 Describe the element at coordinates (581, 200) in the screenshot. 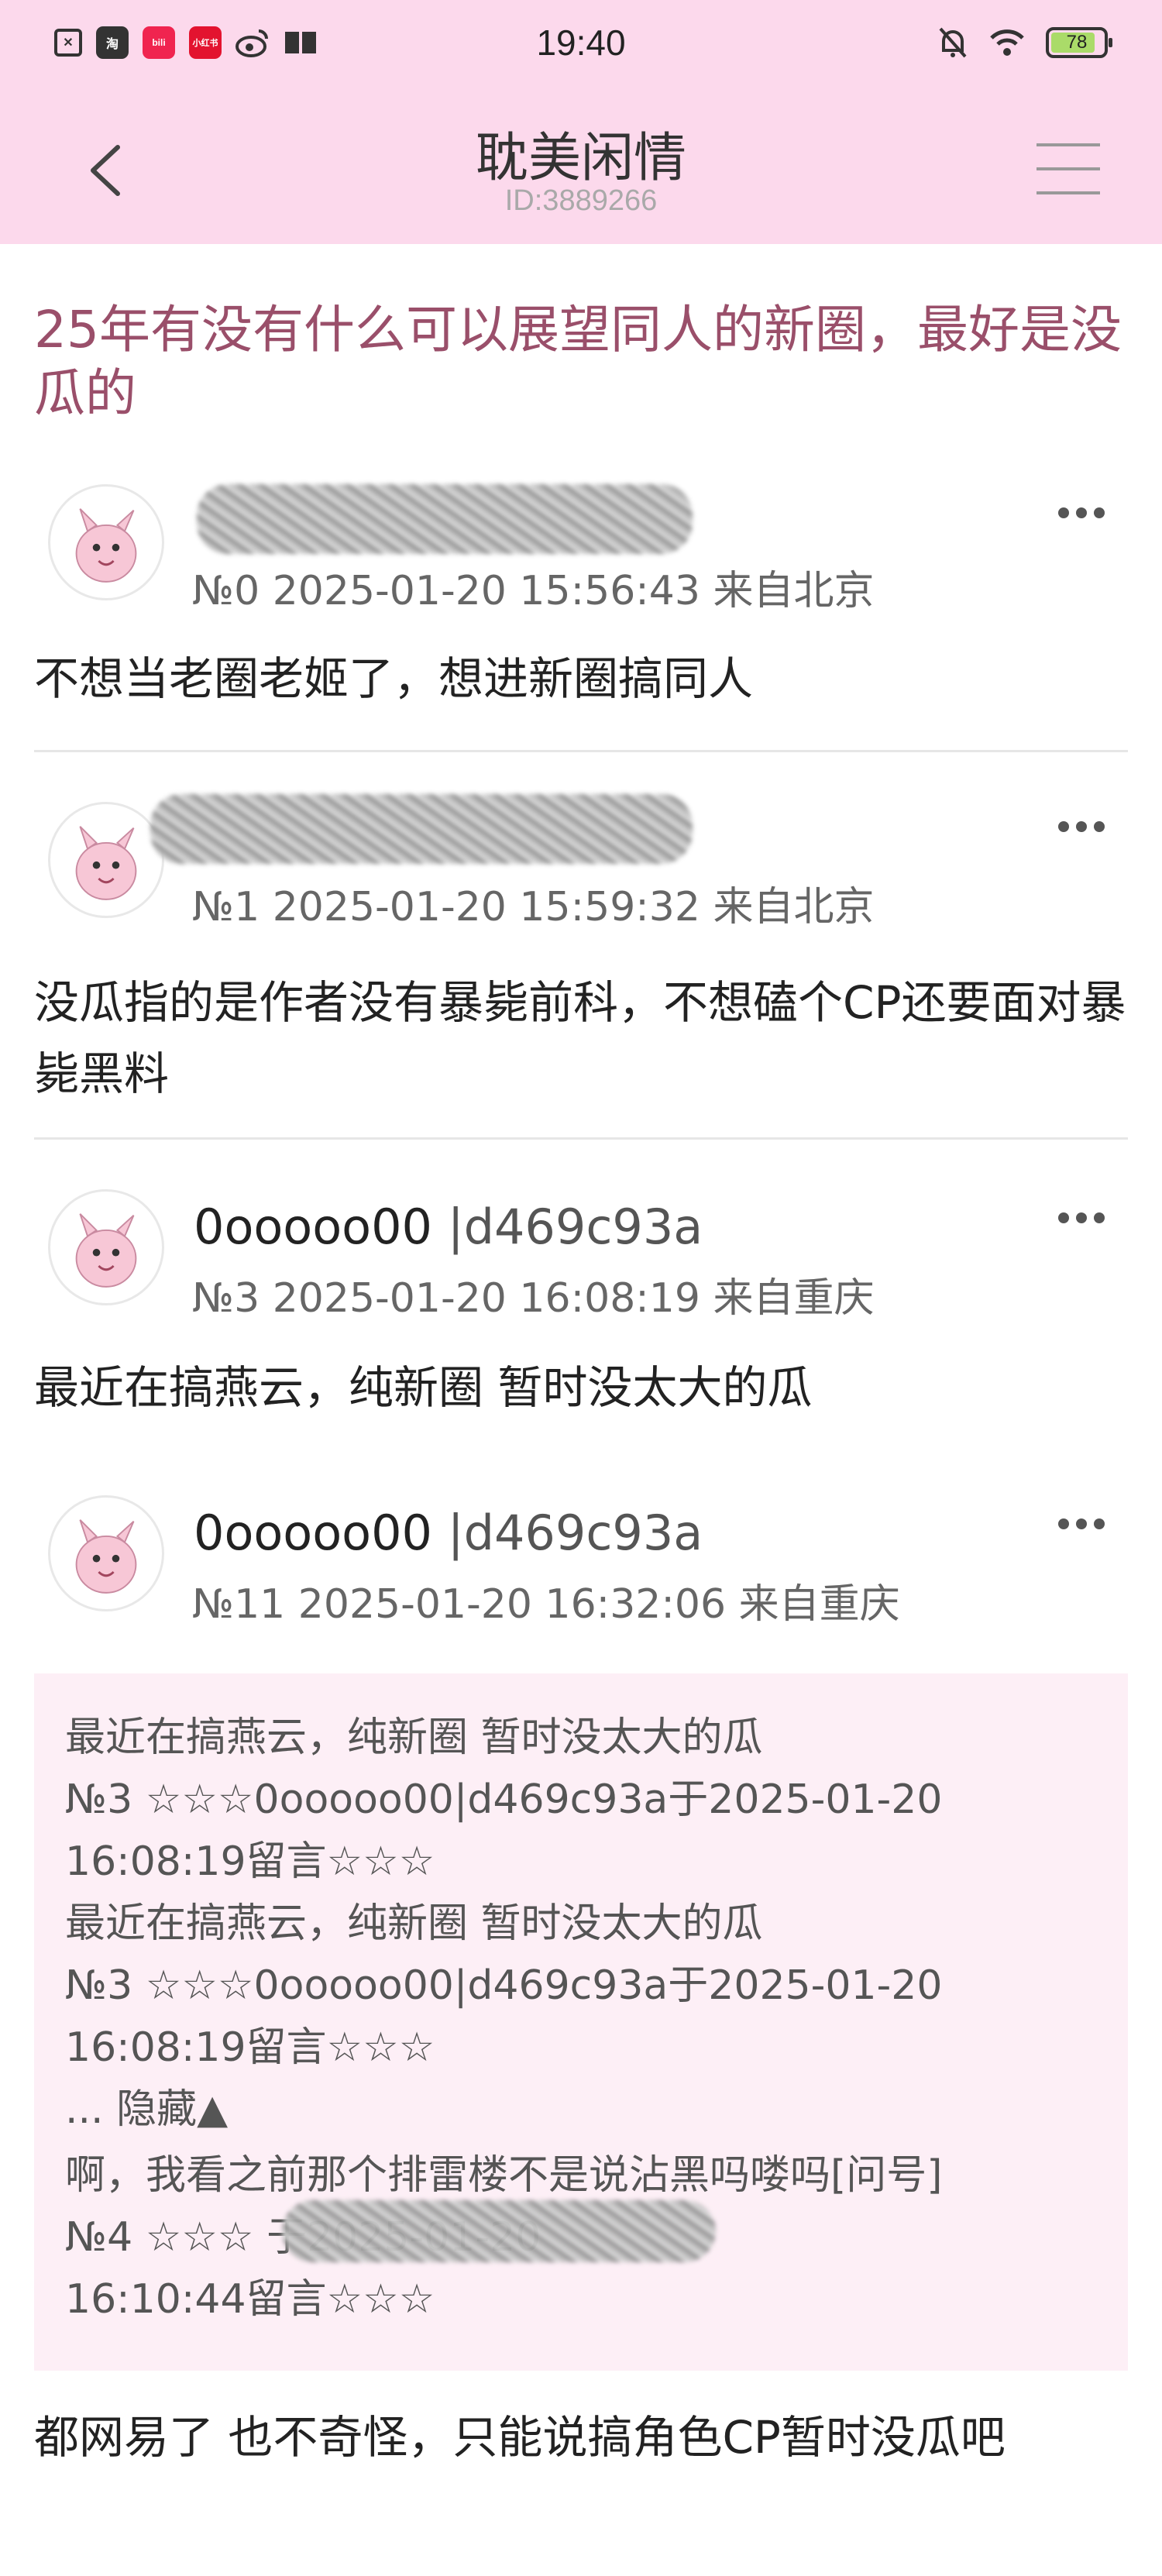

I see `board-id: ID:3889266` at that location.